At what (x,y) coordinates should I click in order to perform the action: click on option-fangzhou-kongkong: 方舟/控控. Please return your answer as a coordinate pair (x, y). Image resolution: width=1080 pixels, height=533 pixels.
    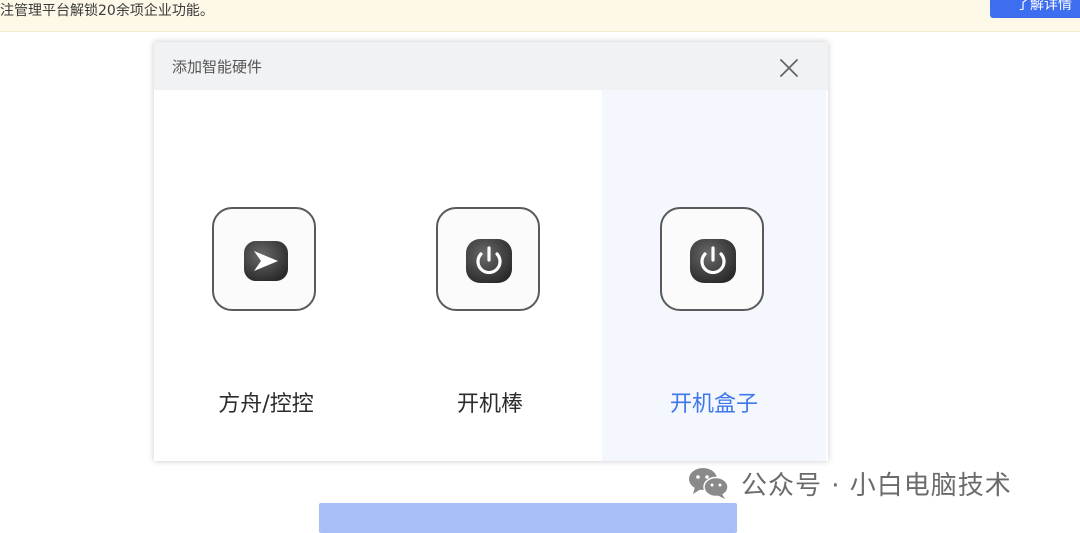
    Looking at the image, I should click on (266, 275).